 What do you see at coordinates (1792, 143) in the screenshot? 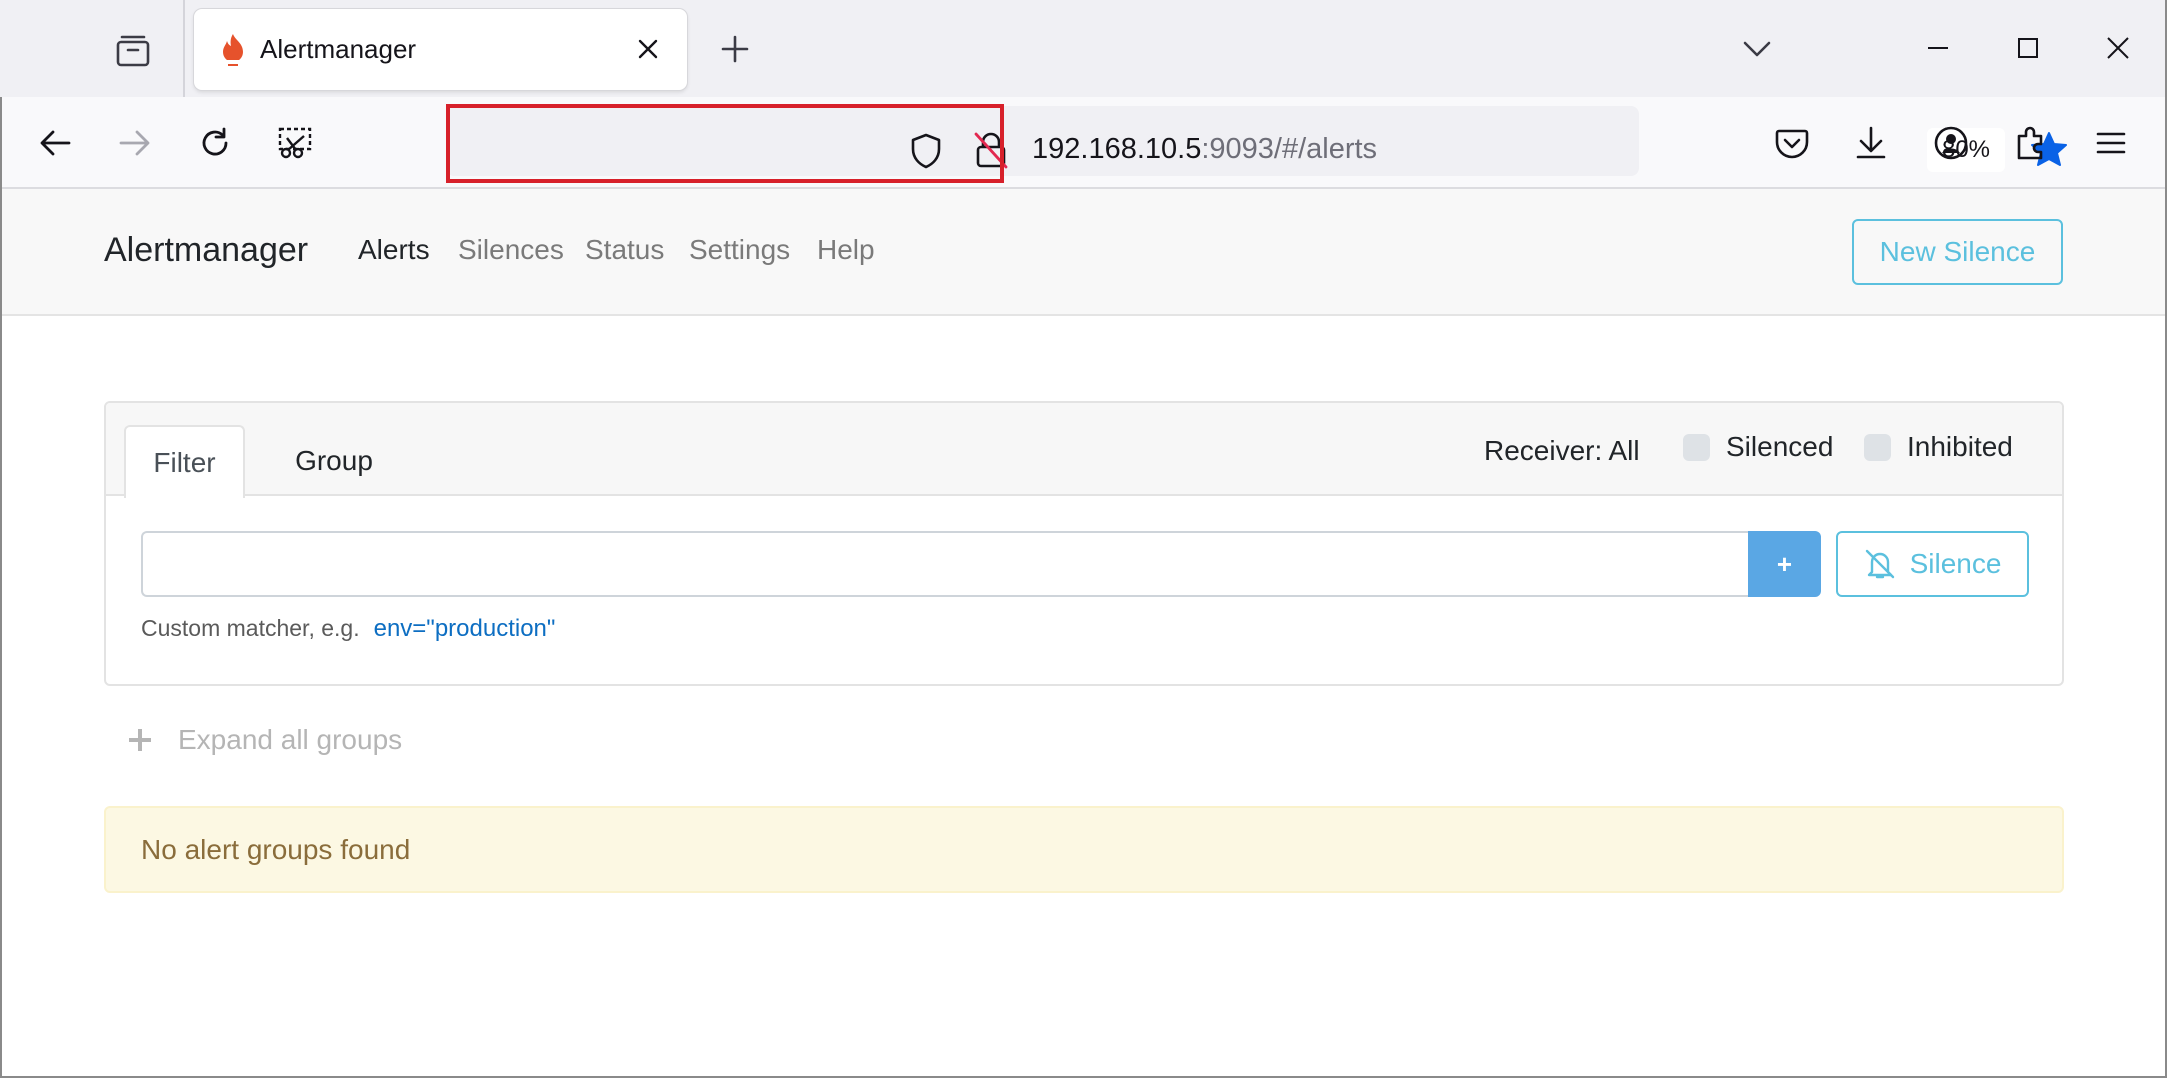
I see `pocket-icon` at bounding box center [1792, 143].